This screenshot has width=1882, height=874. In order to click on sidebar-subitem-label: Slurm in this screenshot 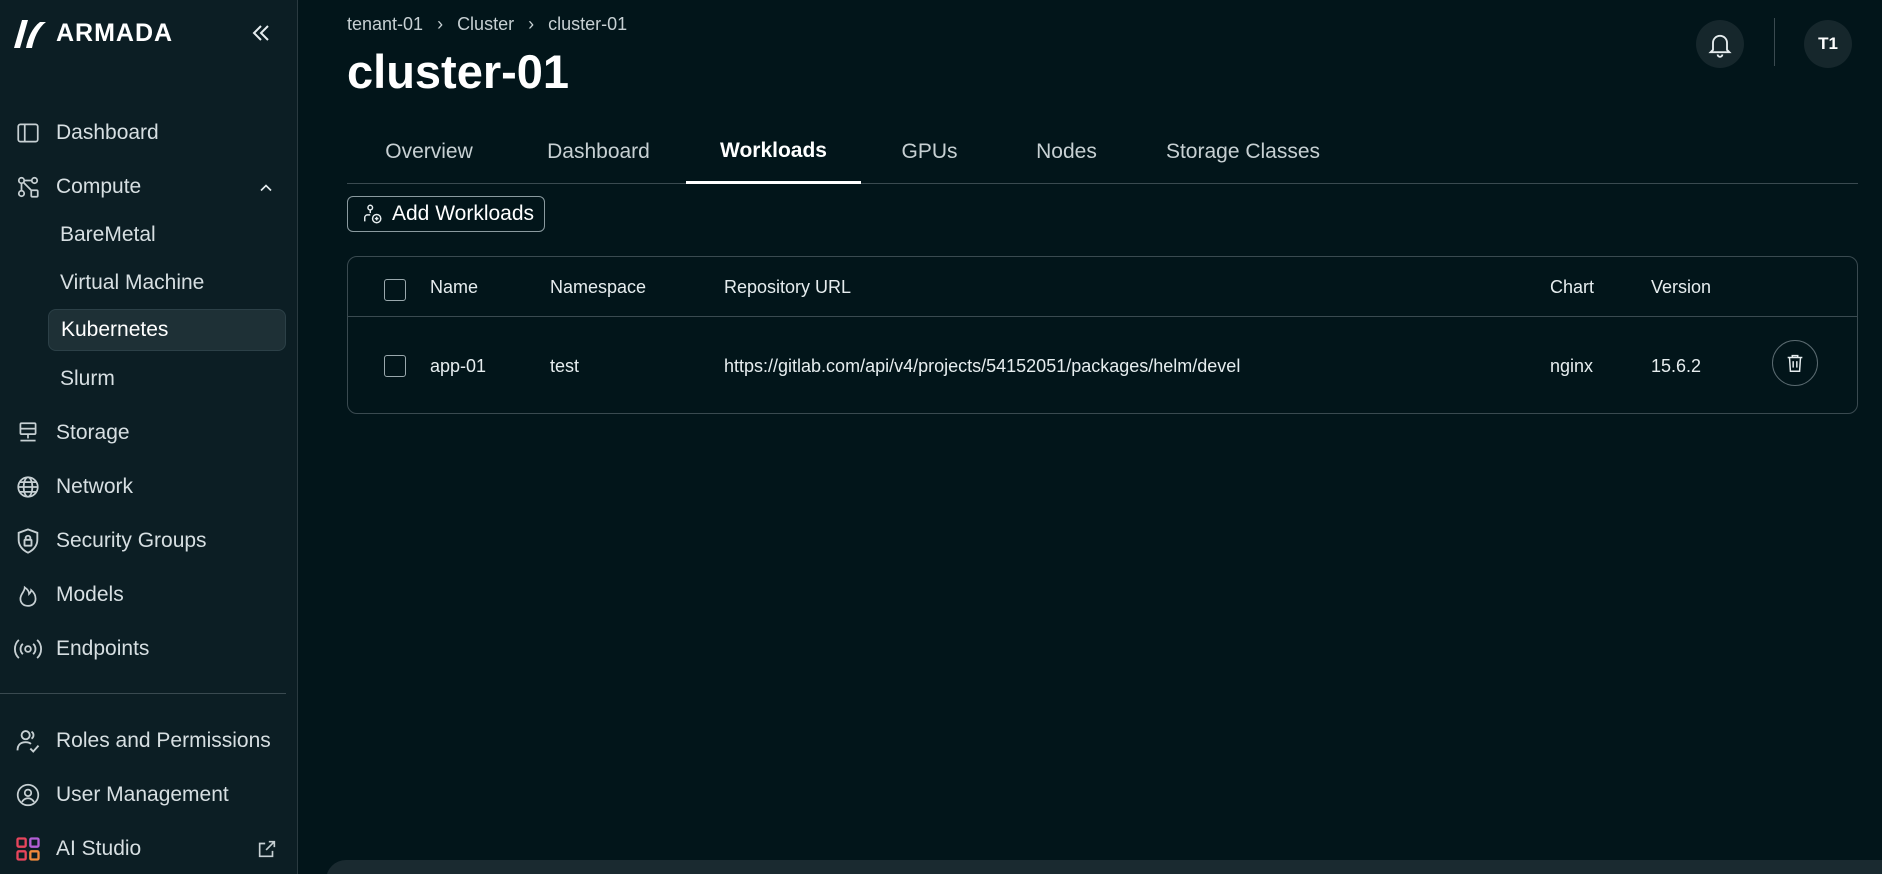, I will do `click(87, 378)`.